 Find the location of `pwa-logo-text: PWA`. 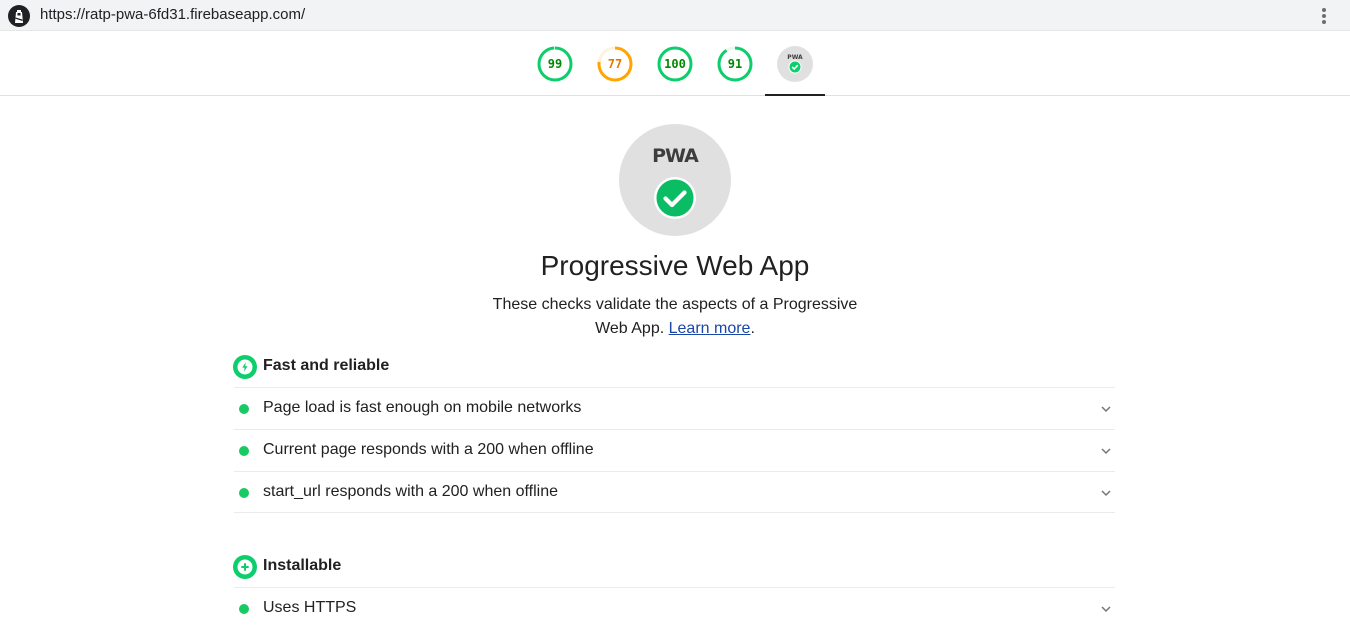

pwa-logo-text: PWA is located at coordinates (675, 156).